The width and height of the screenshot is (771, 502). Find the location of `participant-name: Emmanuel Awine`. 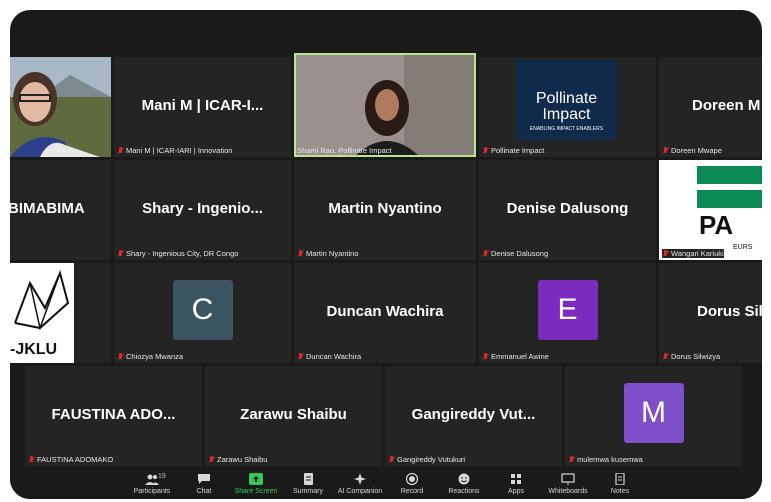

participant-name: Emmanuel Awine is located at coordinates (520, 356).